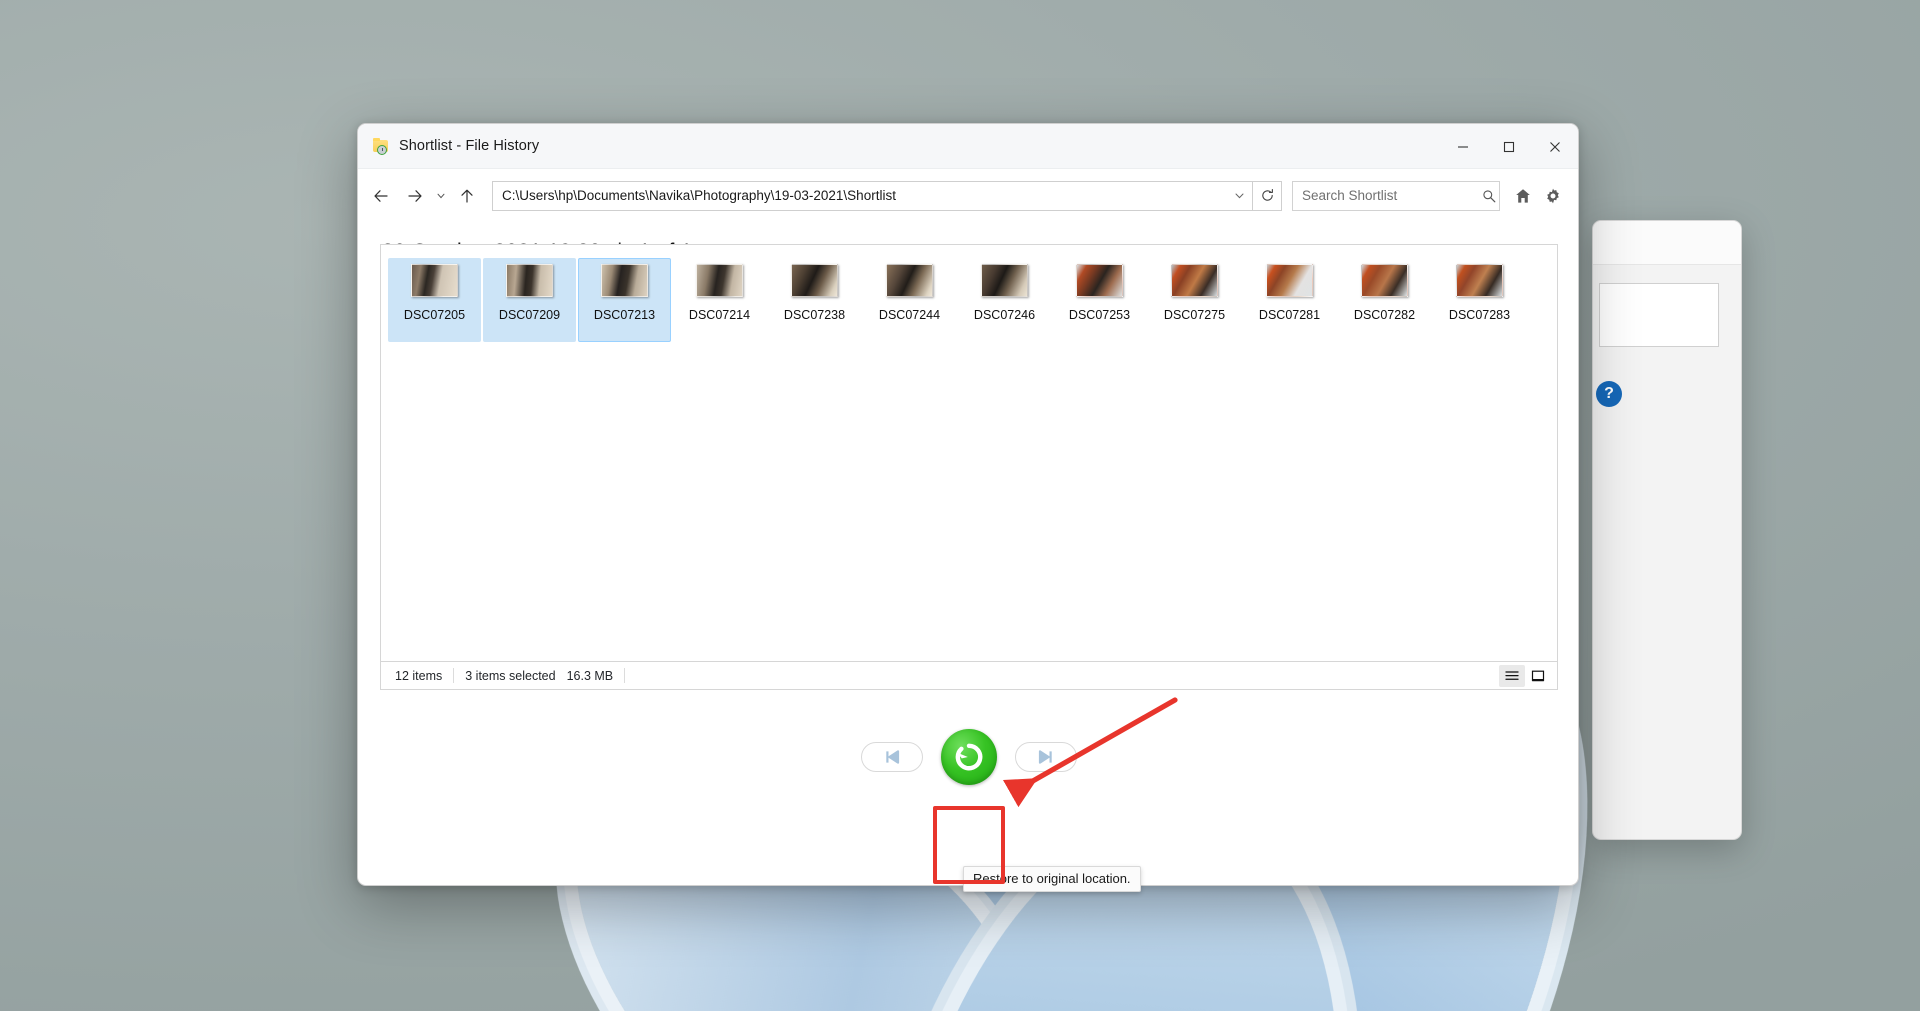 The width and height of the screenshot is (1920, 1011). What do you see at coordinates (419, 675) in the screenshot?
I see `status-item-count: 12 items` at bounding box center [419, 675].